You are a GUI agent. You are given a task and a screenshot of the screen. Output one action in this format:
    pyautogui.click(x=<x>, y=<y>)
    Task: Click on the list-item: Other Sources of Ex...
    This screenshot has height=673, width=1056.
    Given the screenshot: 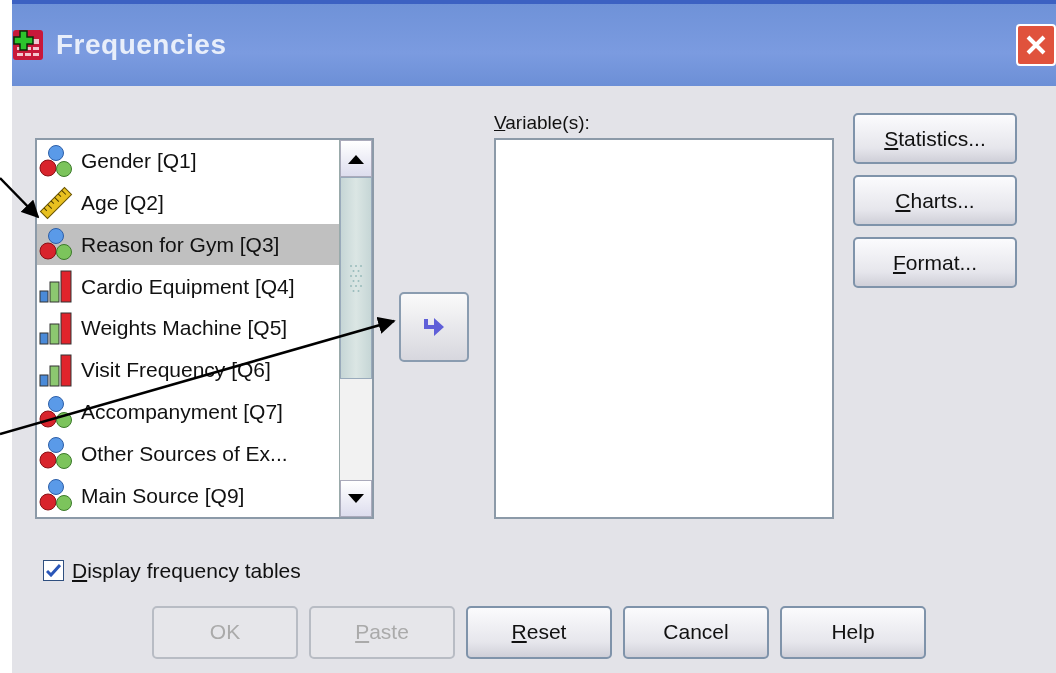 What is the action you would take?
    pyautogui.click(x=188, y=453)
    